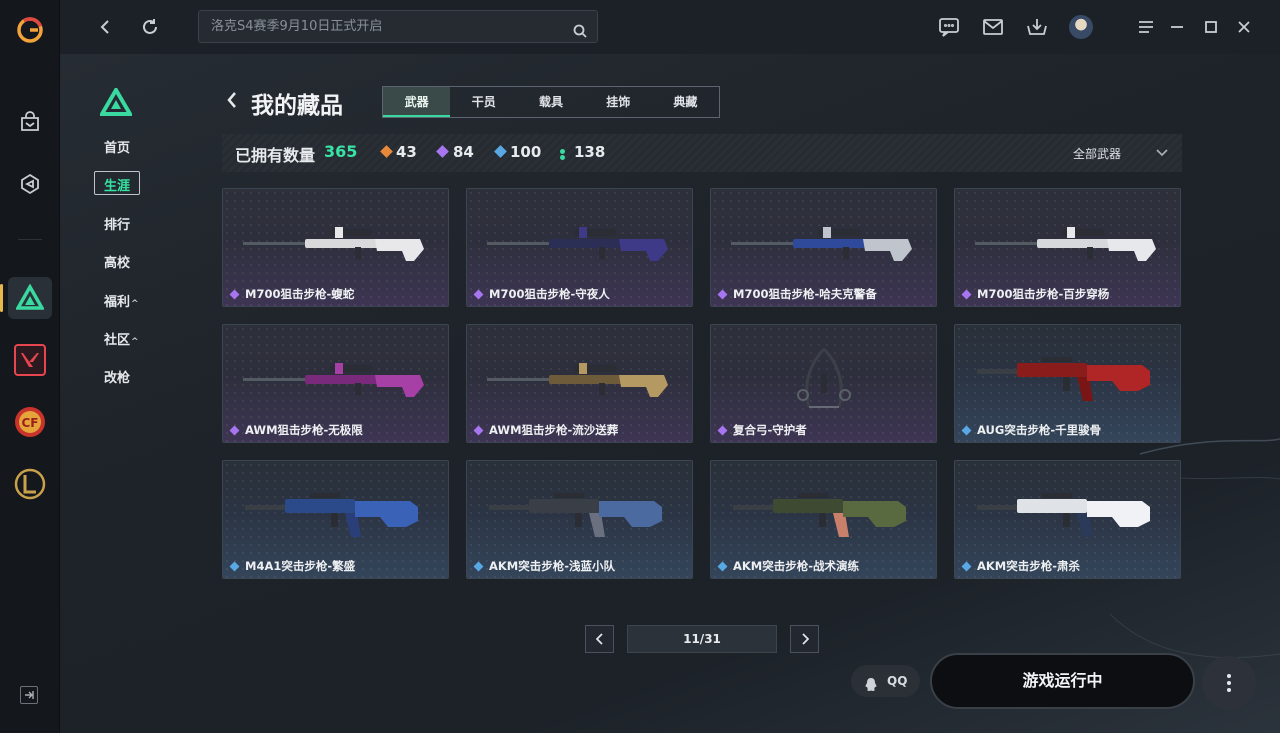  I want to click on next-page-button, so click(804, 639).